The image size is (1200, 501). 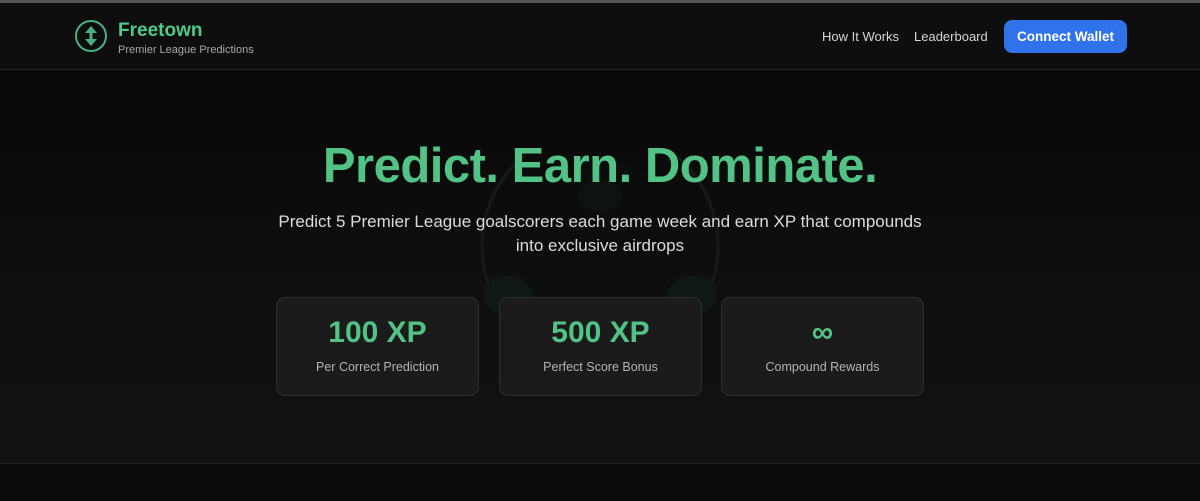 What do you see at coordinates (822, 332) in the screenshot?
I see `infinity-icon: ∞` at bounding box center [822, 332].